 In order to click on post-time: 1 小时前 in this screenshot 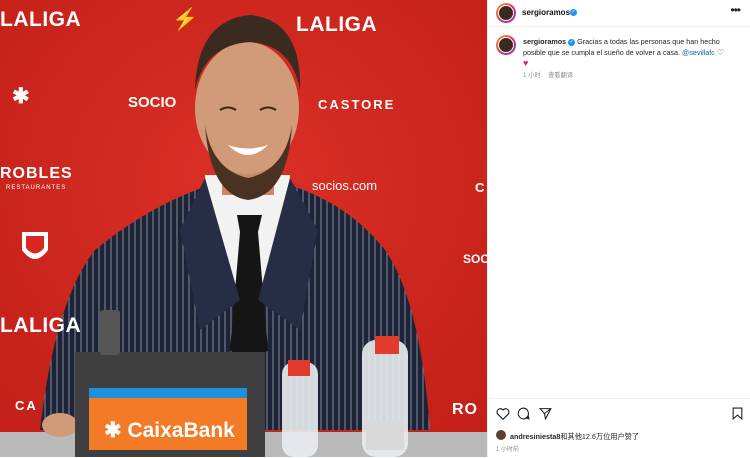, I will do `click(508, 450)`.